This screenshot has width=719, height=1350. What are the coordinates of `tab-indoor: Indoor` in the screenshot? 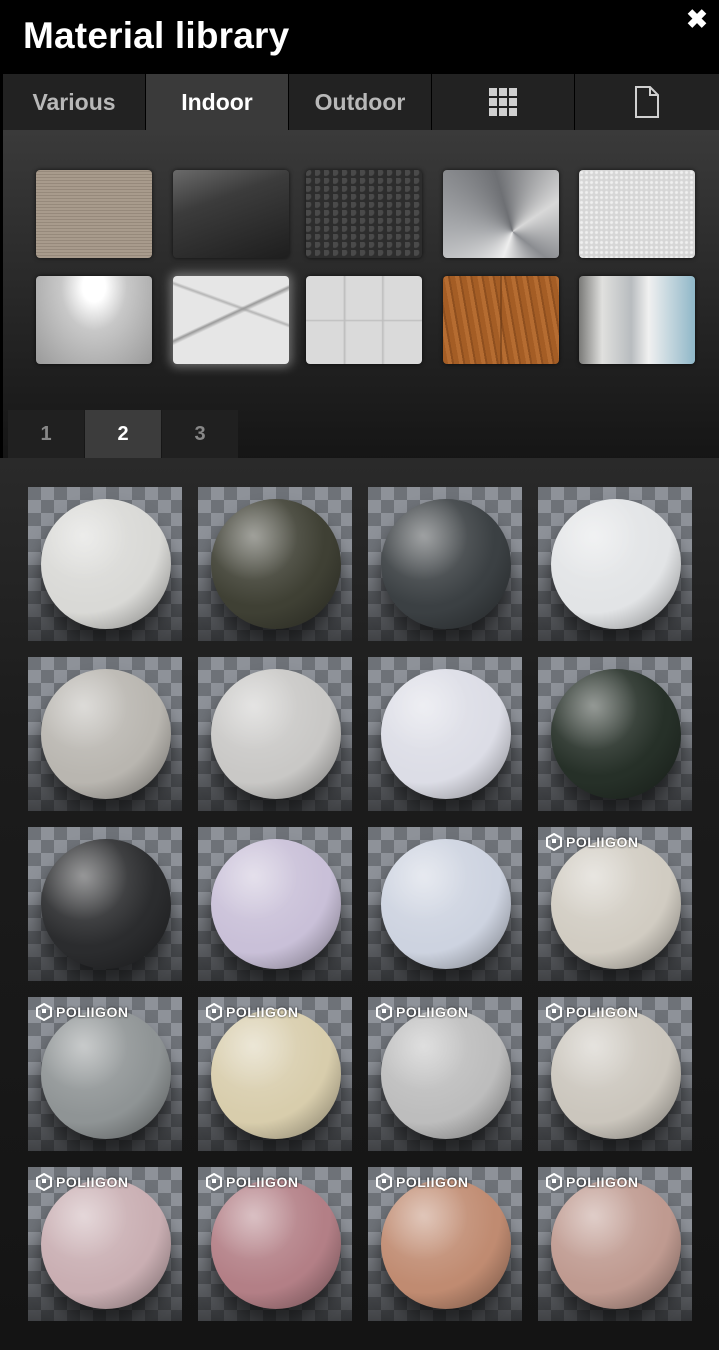 It's located at (217, 102).